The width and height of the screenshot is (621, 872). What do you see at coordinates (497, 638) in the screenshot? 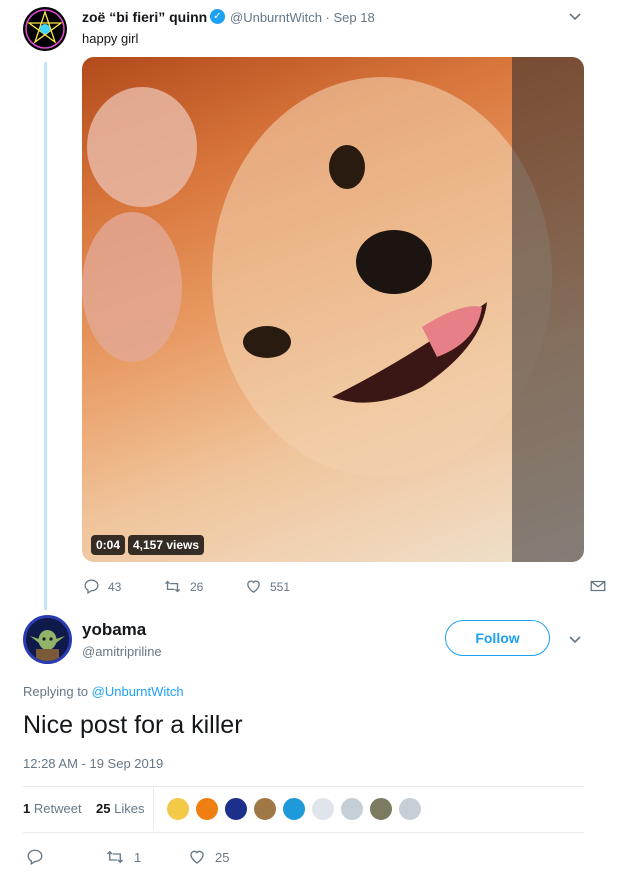
I see `follow-button: Follow` at bounding box center [497, 638].